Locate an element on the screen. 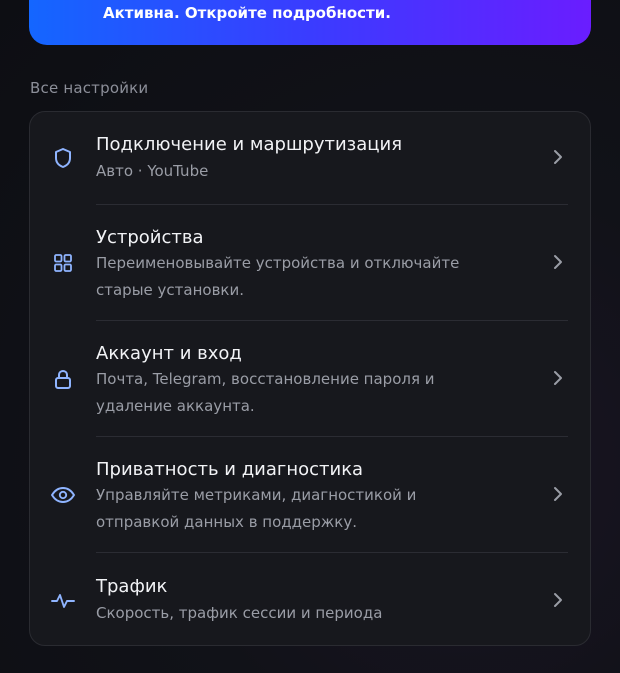 The image size is (620, 673). status-banner: Активна. Откройте подробности. is located at coordinates (310, 22).